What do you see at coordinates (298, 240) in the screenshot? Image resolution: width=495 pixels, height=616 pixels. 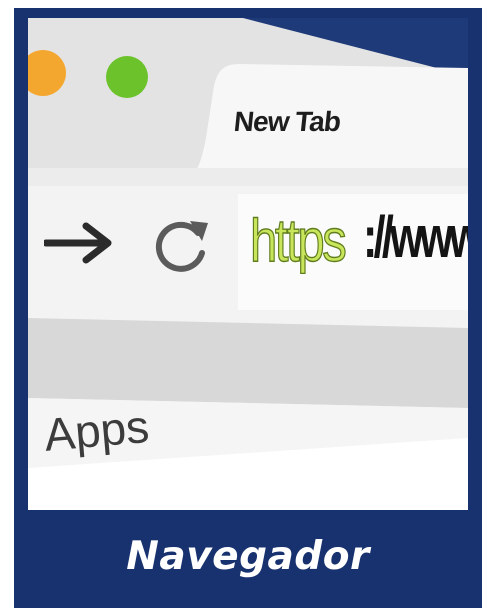 I see `url-scheme: https` at bounding box center [298, 240].